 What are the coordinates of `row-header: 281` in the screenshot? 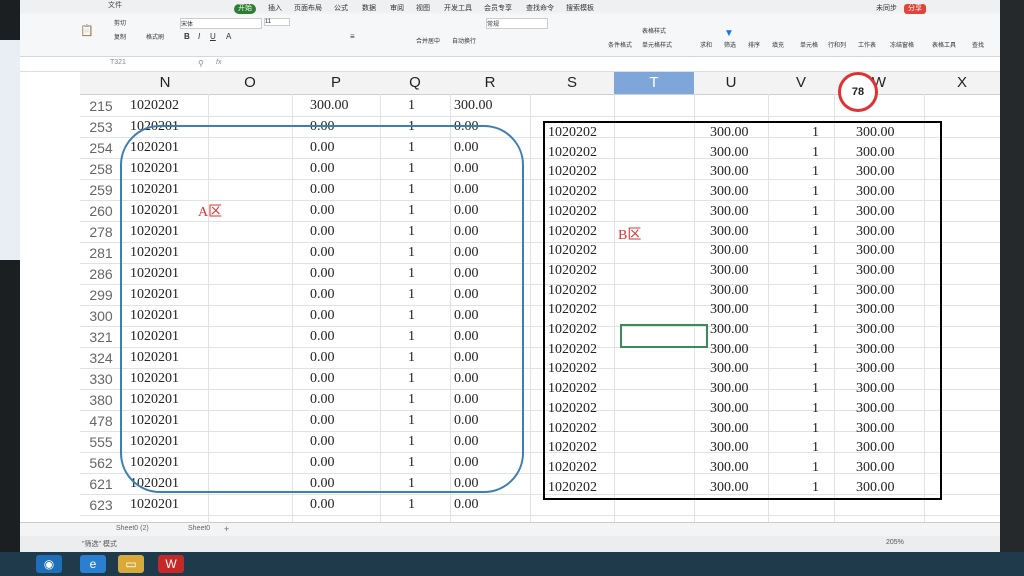 It's located at (101, 253).